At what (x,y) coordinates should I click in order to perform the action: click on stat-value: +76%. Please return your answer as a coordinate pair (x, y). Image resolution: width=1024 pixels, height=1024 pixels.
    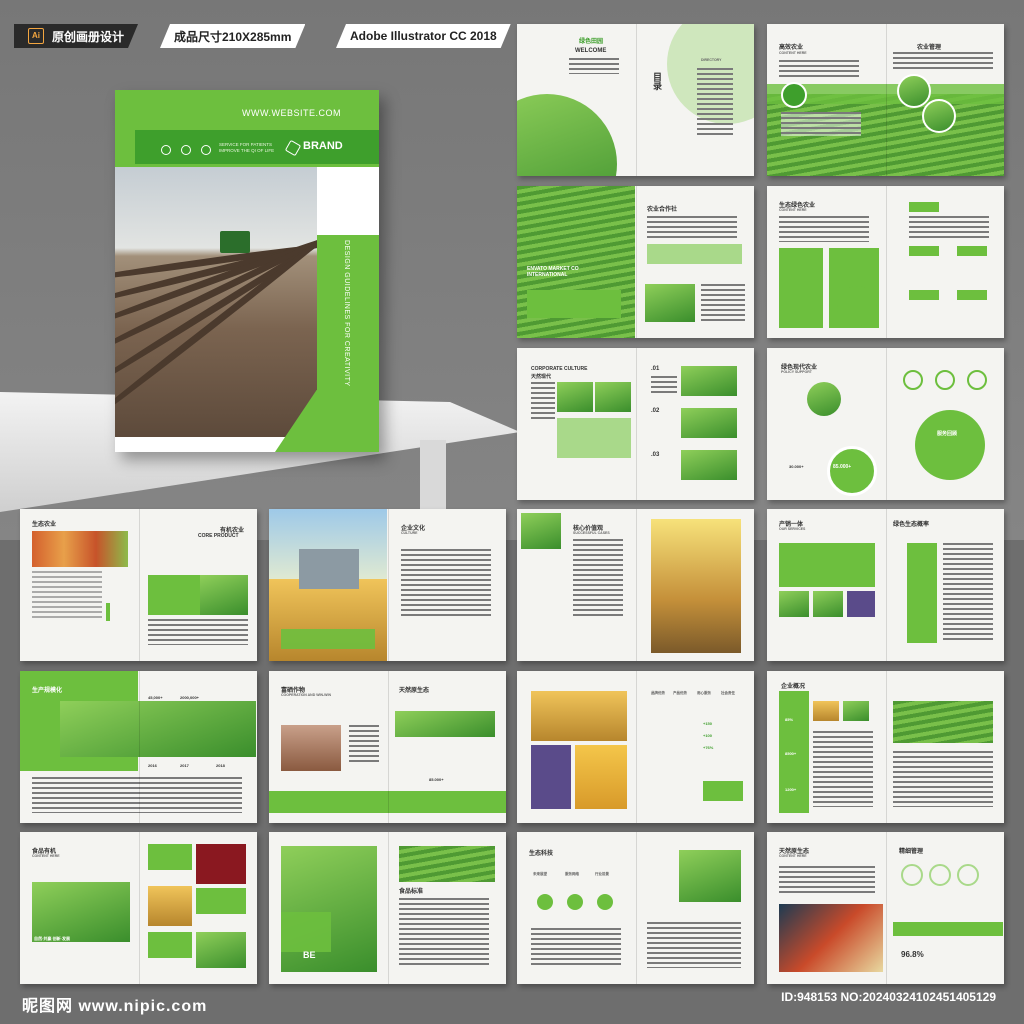
    Looking at the image, I should click on (708, 747).